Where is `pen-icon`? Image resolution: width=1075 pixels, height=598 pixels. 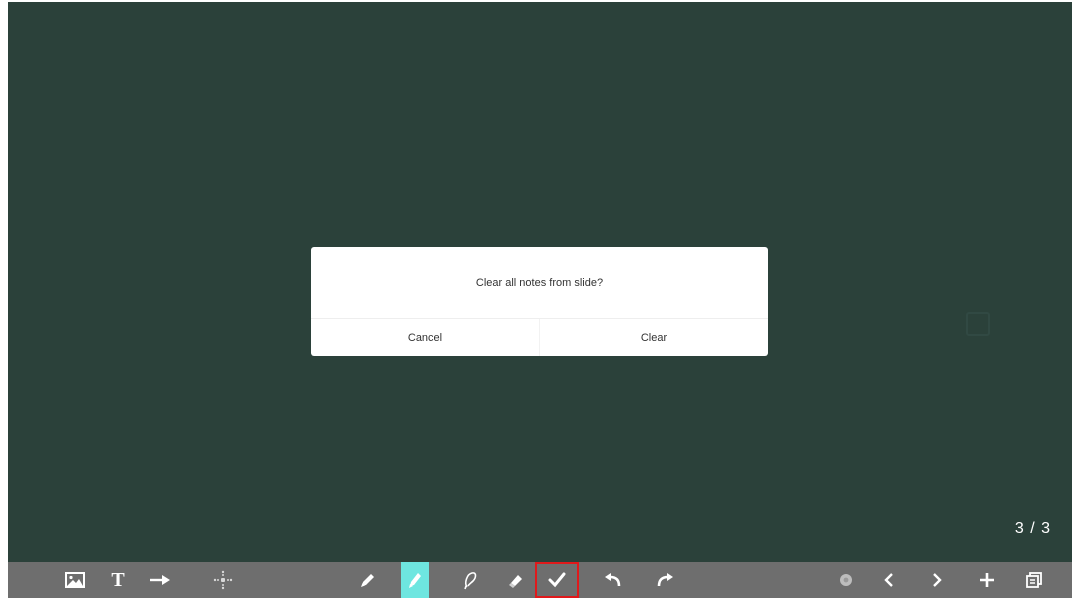 pen-icon is located at coordinates (368, 580).